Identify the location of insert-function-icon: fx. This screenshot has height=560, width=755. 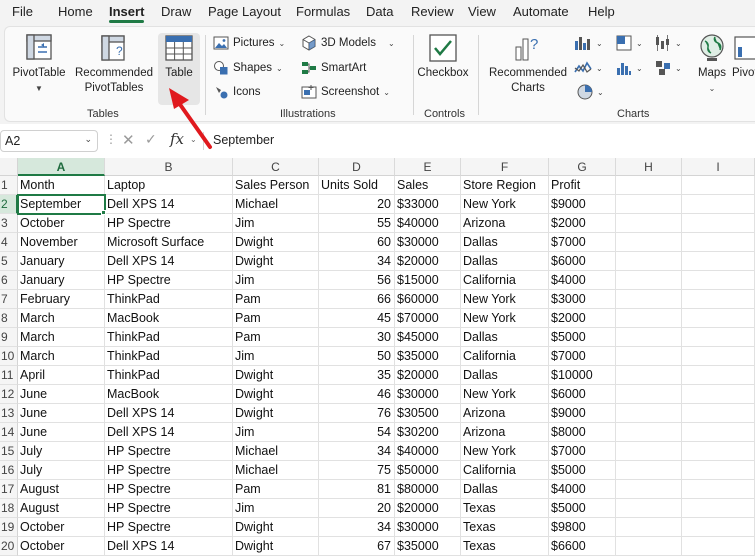
(177, 139).